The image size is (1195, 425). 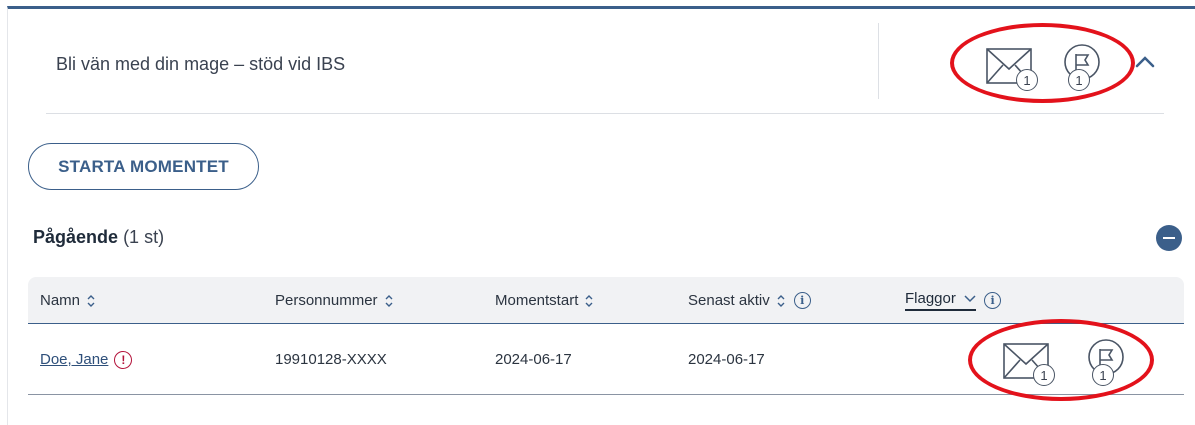 What do you see at coordinates (533, 359) in the screenshot?
I see `cell-momentstart: 2024-06-17` at bounding box center [533, 359].